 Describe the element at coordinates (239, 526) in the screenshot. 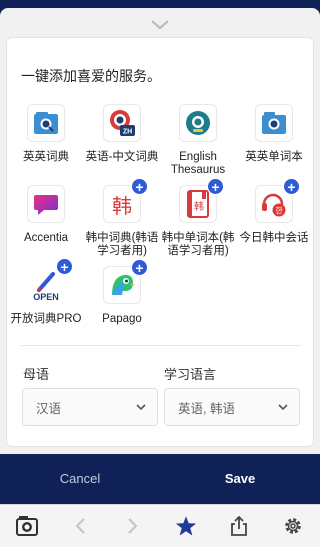

I see `share-icon` at that location.